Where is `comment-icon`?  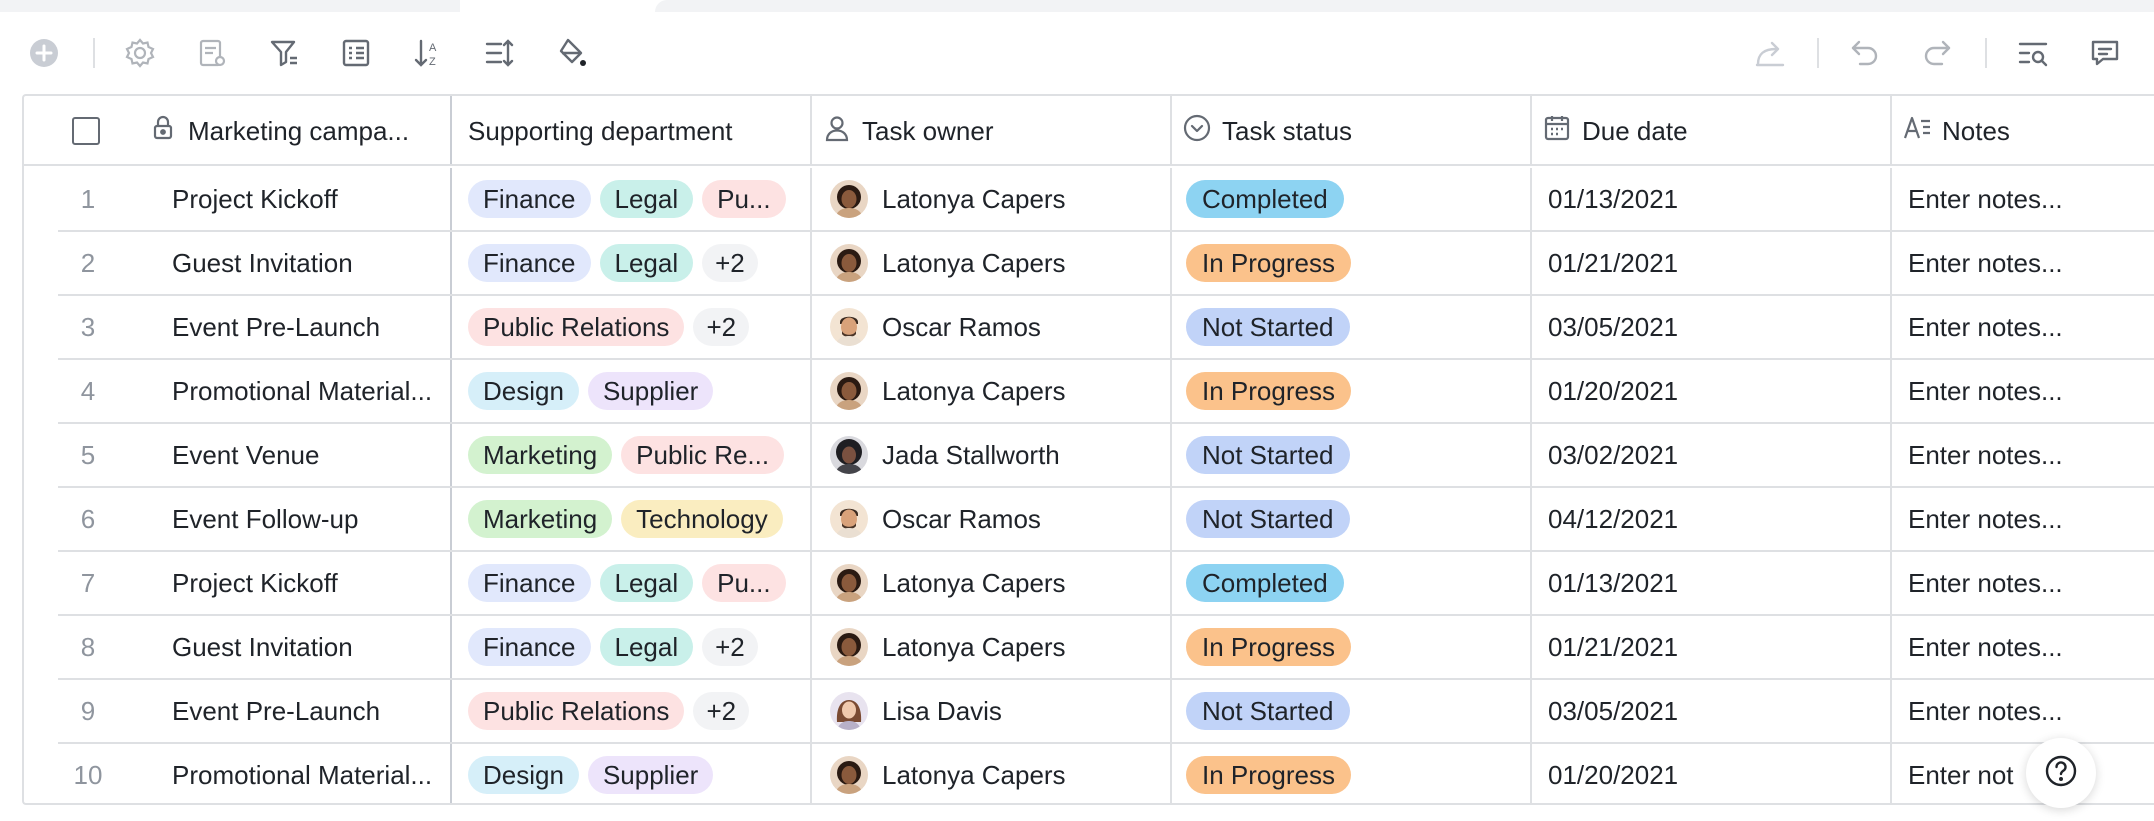 comment-icon is located at coordinates (2105, 53).